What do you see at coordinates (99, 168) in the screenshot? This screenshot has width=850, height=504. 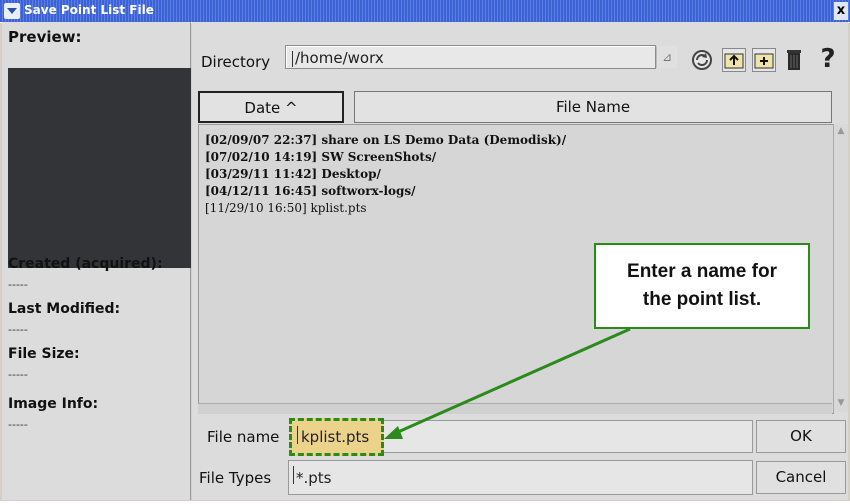 I see `preview-image` at bounding box center [99, 168].